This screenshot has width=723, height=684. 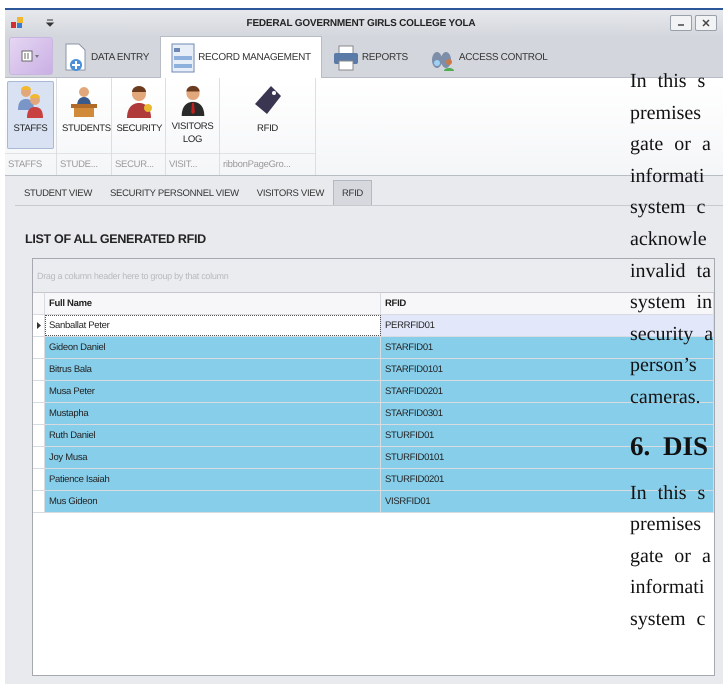 What do you see at coordinates (672, 303) in the screenshot?
I see `document-text-line: system in` at bounding box center [672, 303].